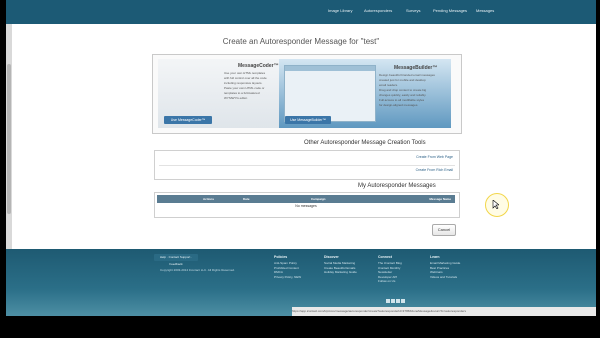  I want to click on help-link: Help, so click(163, 257).